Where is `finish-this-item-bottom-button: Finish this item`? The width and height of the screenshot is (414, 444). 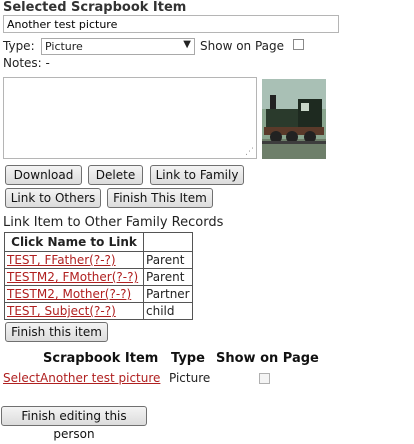
finish-this-item-bottom-button: Finish this item is located at coordinates (56, 332).